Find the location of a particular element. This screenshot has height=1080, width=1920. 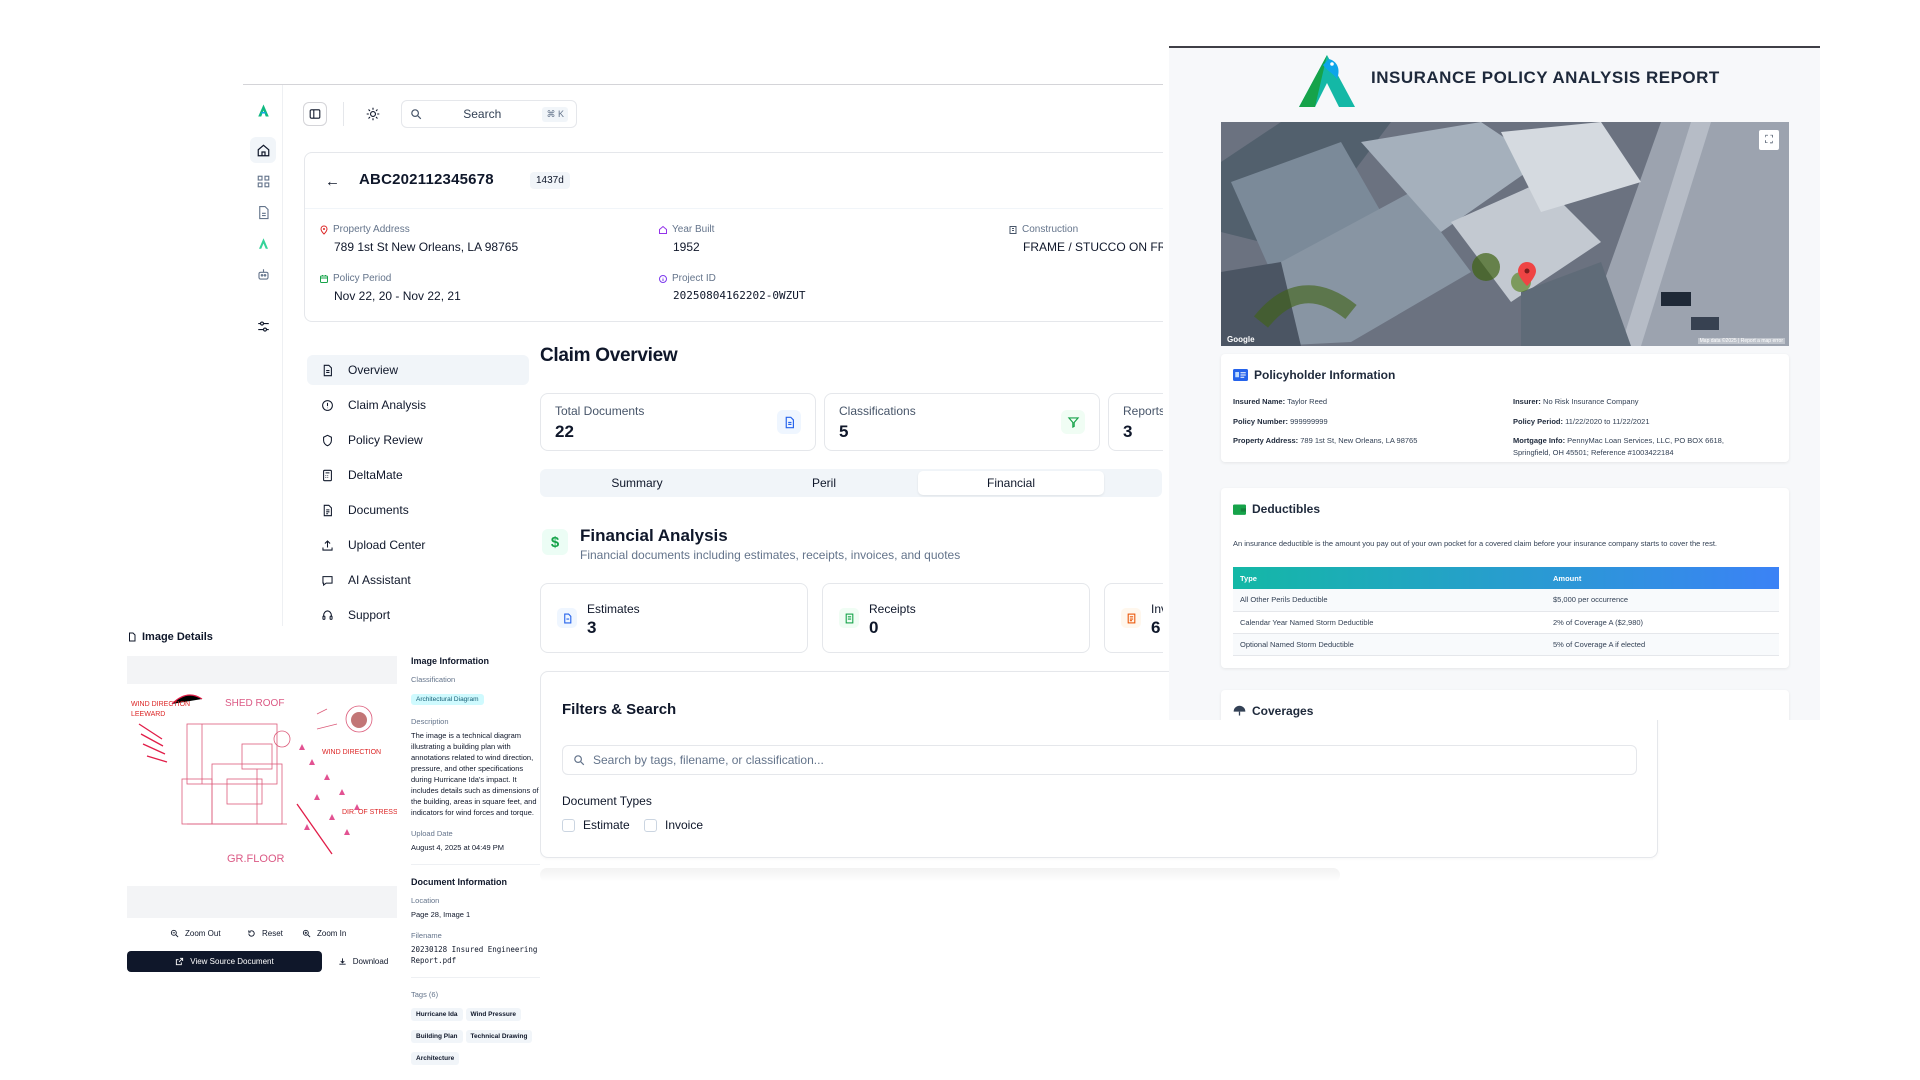

diagram-label-gr-floor: GR.FLOOR is located at coordinates (256, 859).